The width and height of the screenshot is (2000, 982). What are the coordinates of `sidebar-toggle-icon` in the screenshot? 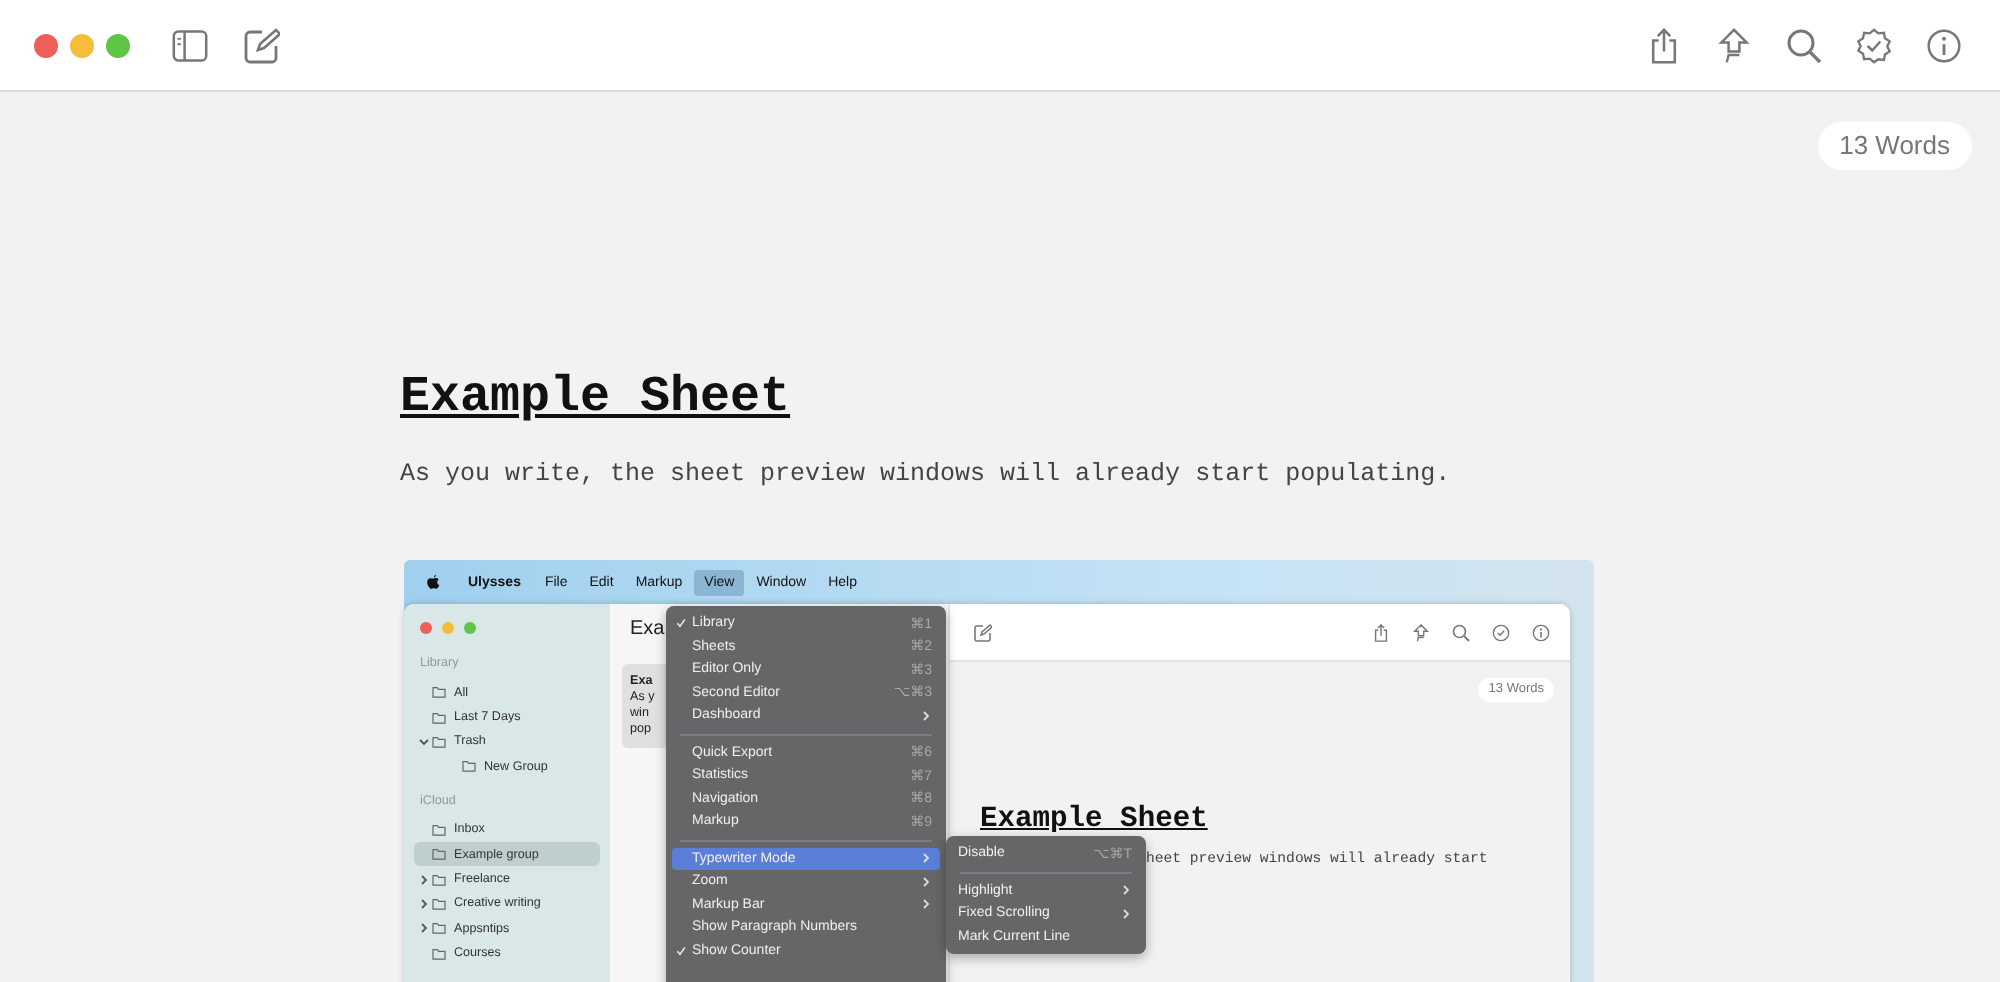 It's located at (190, 45).